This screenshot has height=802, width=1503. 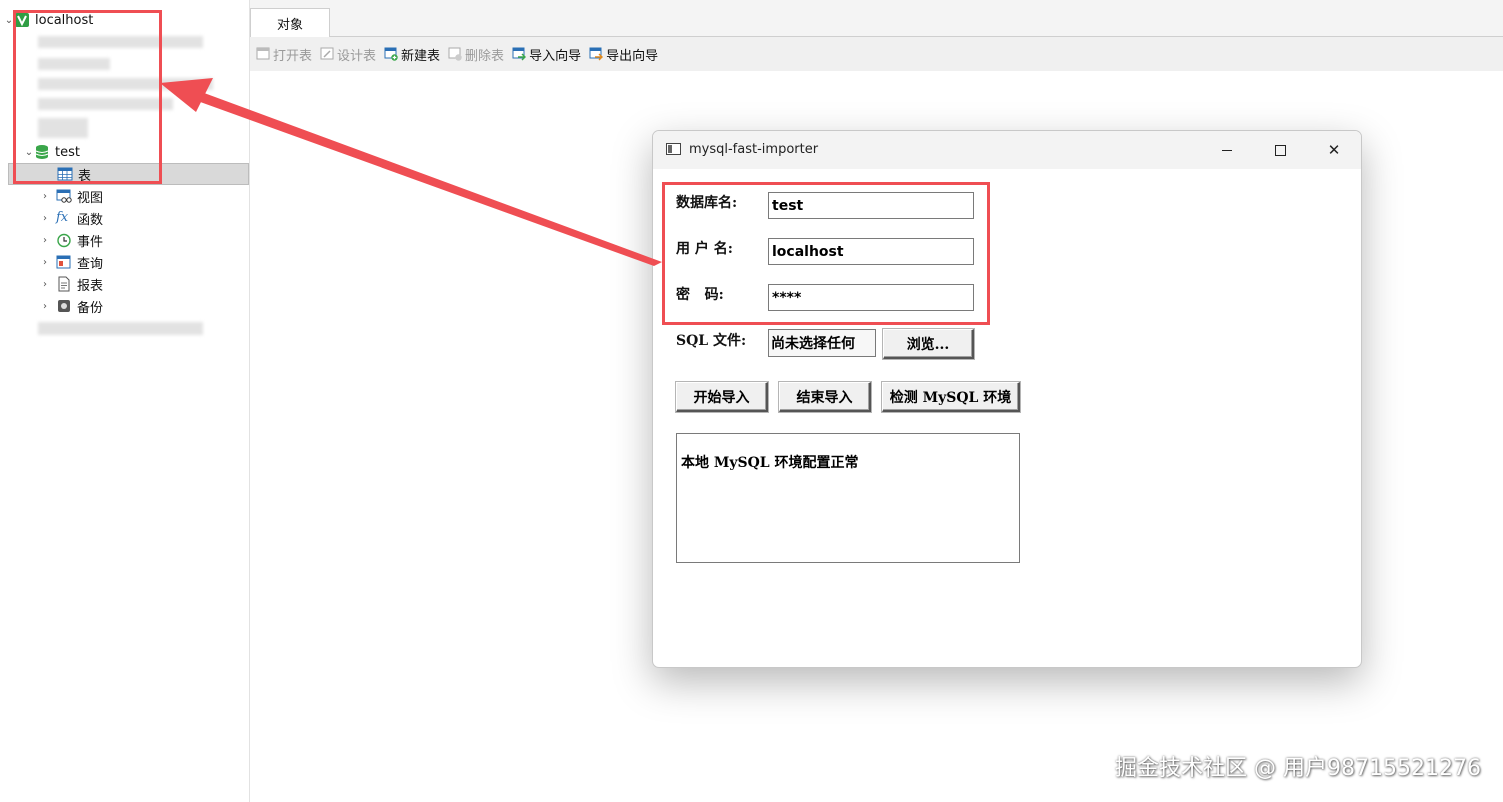 What do you see at coordinates (673, 149) in the screenshot?
I see `app-window-icon` at bounding box center [673, 149].